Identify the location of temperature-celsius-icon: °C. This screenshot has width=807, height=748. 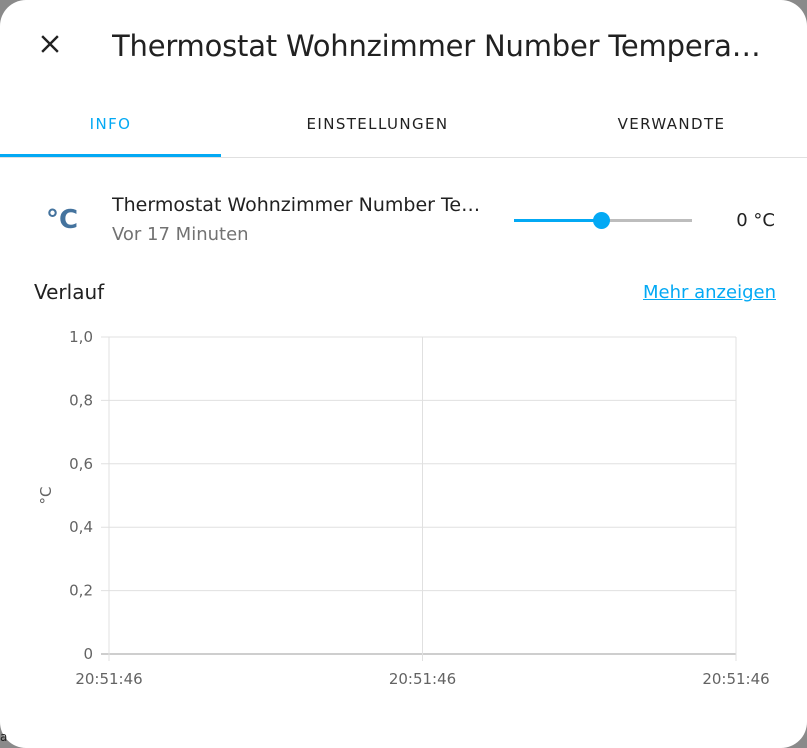
(62, 220).